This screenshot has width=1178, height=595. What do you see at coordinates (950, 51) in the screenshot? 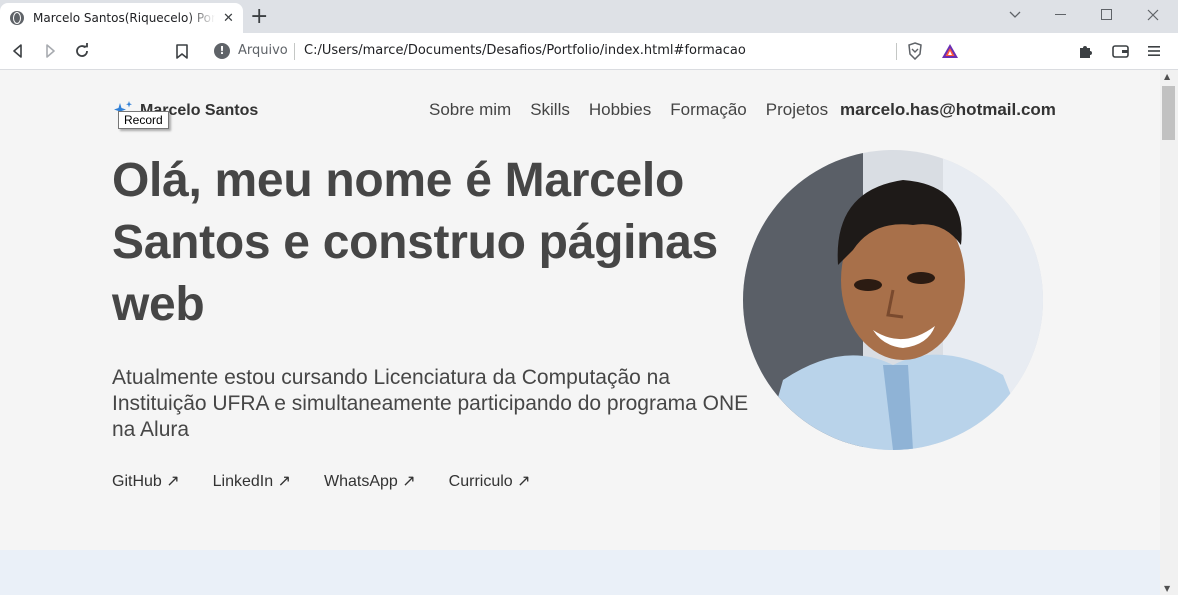
I see `brave-rewards-icon` at bounding box center [950, 51].